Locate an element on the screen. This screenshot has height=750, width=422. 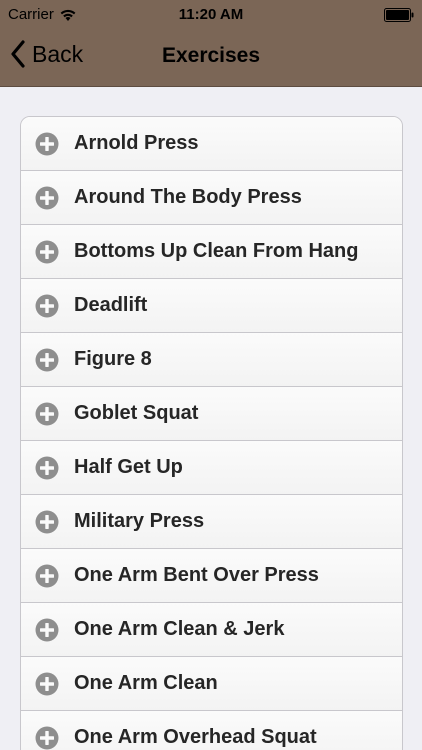
status-bar: Carrier 11:20 AM is located at coordinates (211, 15).